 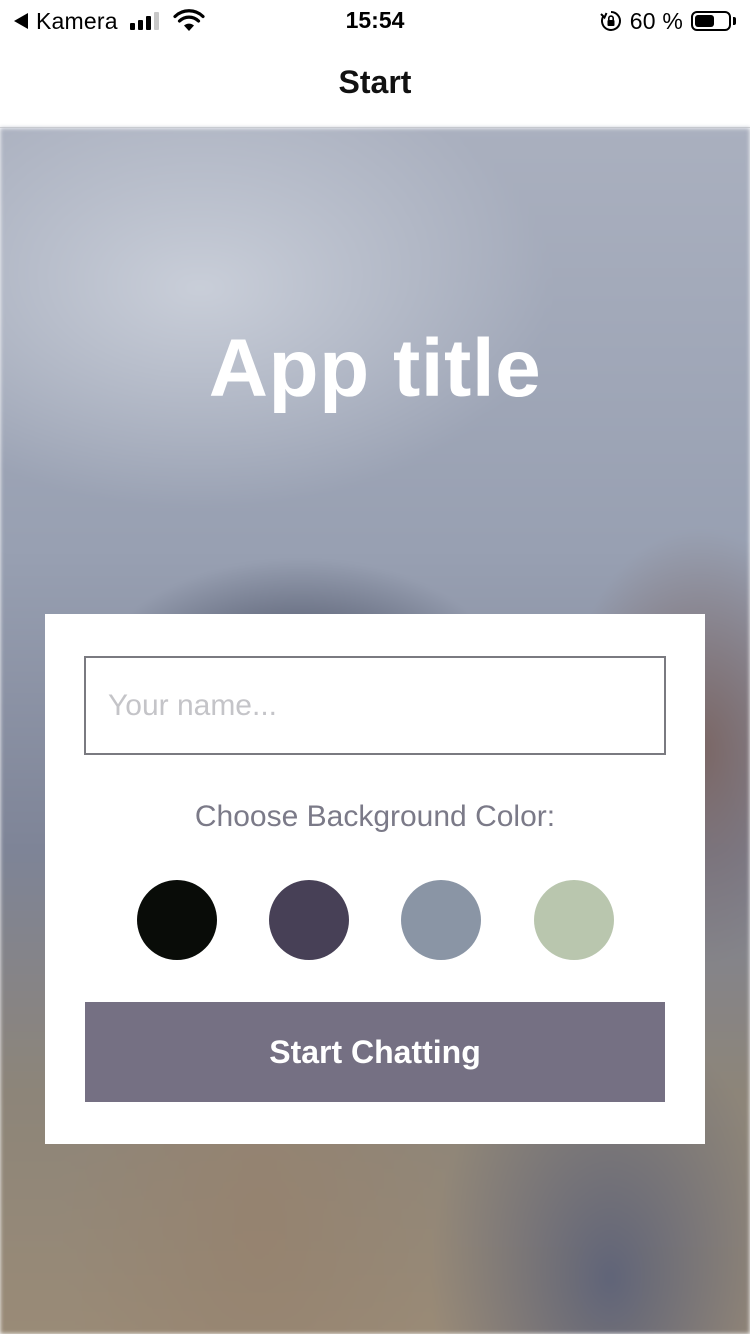 I want to click on color-swatch-green, so click(x=574, y=920).